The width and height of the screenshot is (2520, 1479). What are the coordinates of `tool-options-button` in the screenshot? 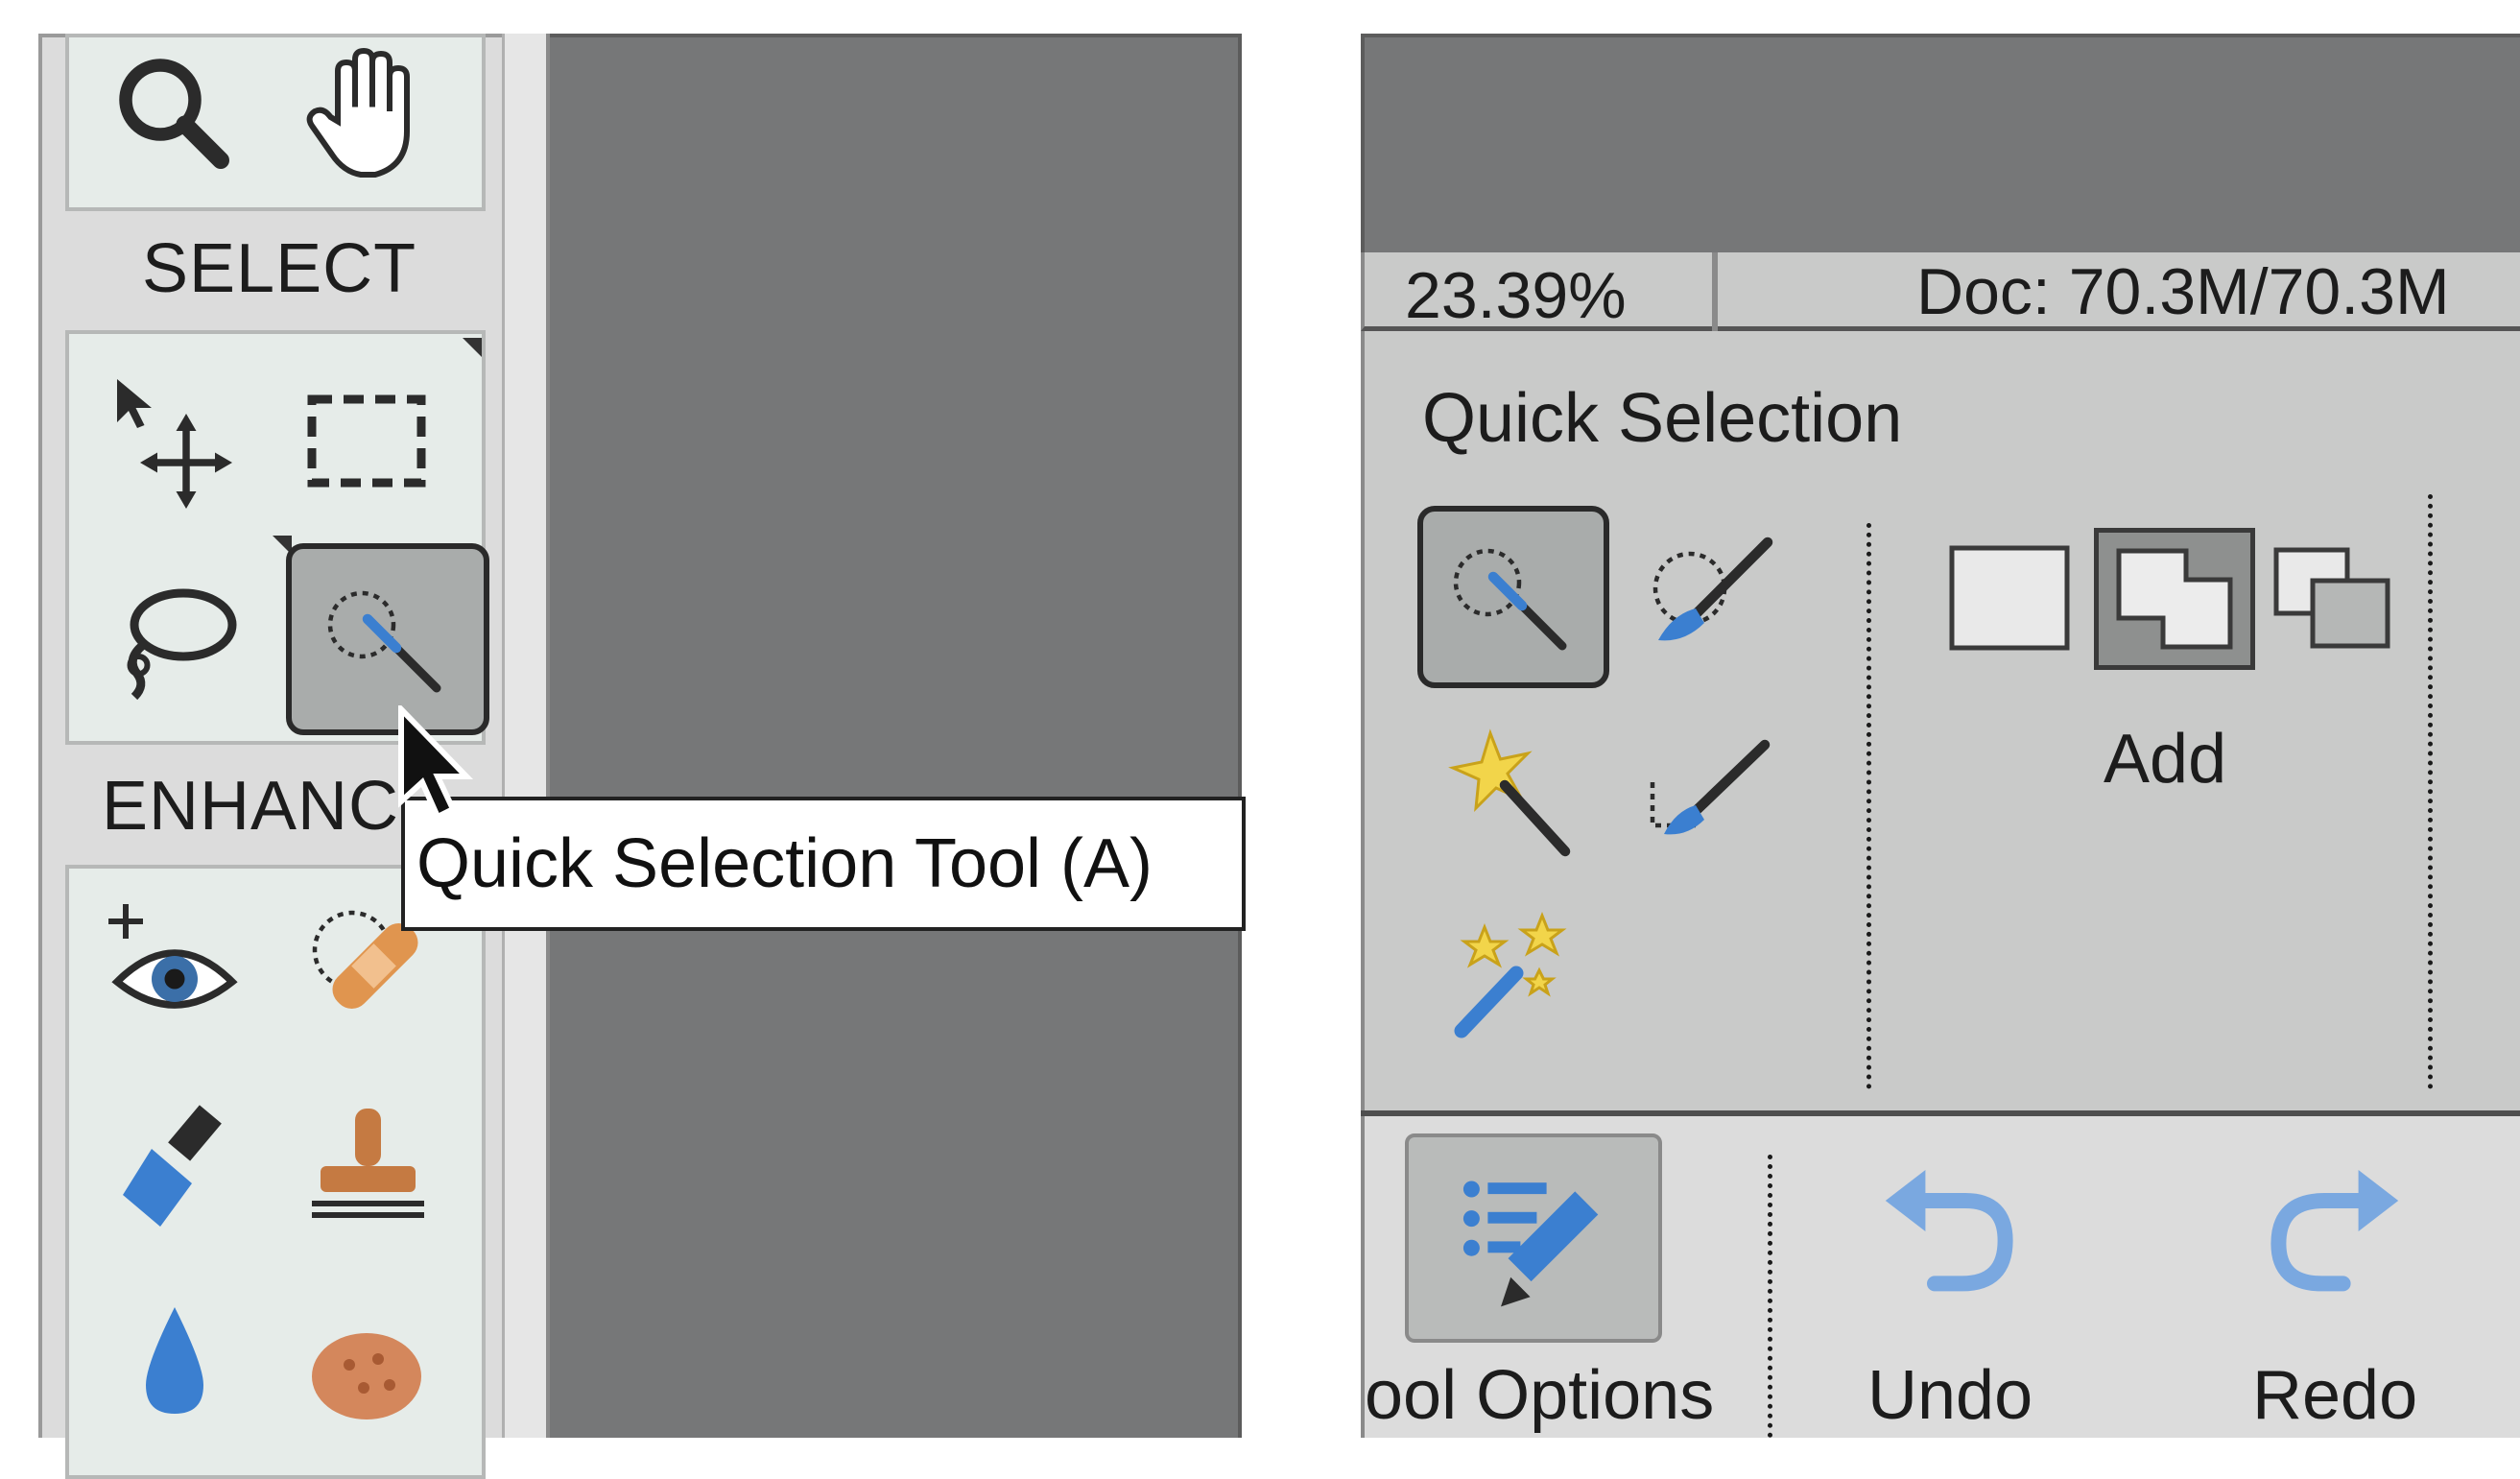 It's located at (1534, 1238).